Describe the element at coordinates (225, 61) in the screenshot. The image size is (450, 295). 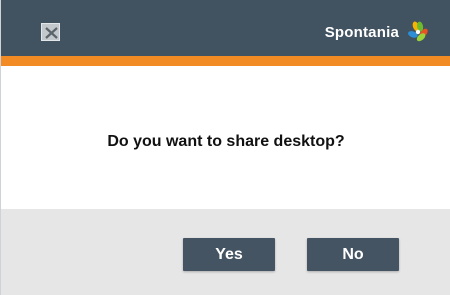
I see `accent-bar` at that location.